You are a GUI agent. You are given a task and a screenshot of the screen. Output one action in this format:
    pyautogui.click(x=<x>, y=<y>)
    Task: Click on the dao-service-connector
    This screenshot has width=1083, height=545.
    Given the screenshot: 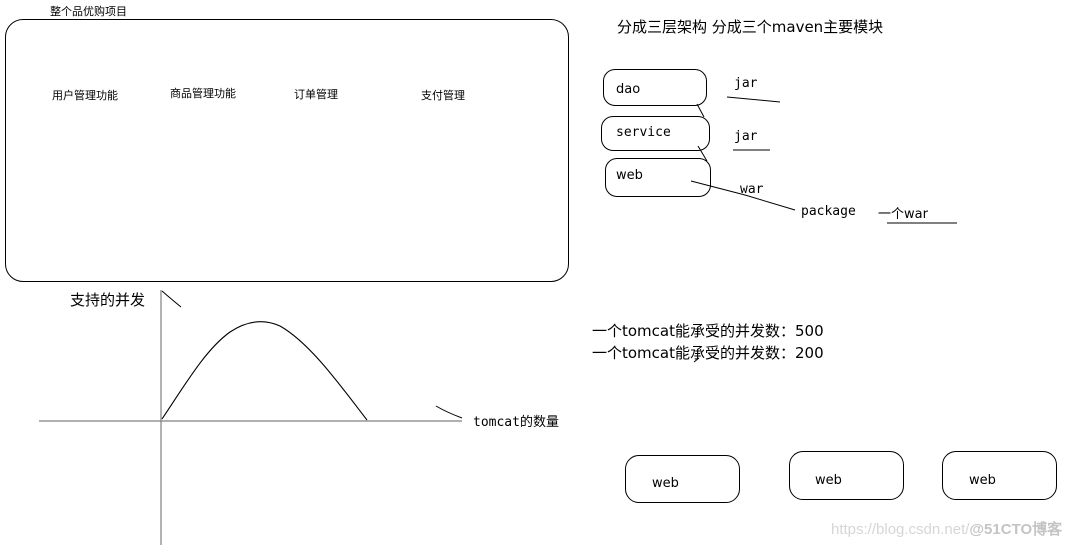 What is the action you would take?
    pyautogui.click(x=700, y=110)
    